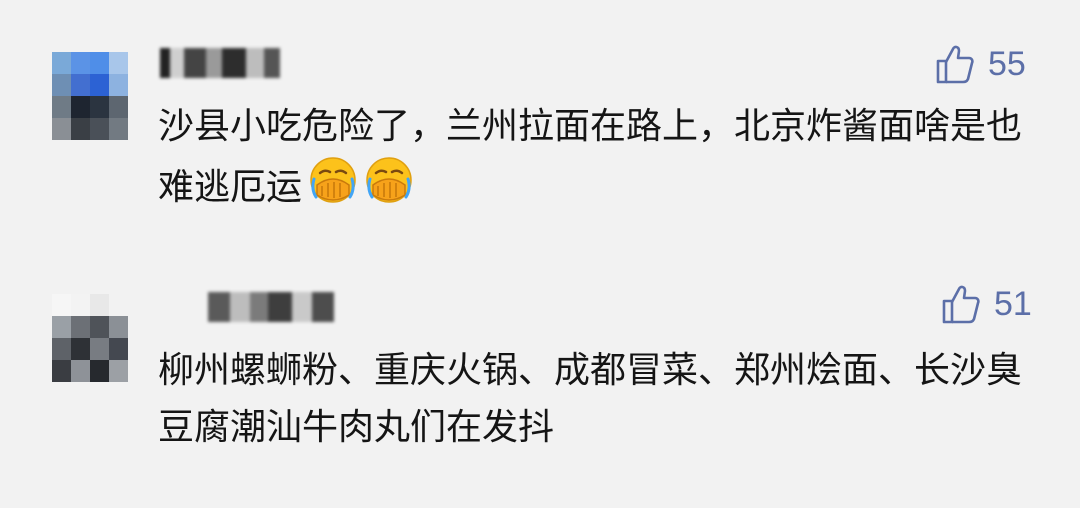 The height and width of the screenshot is (508, 1080). I want to click on like-button: 55, so click(981, 64).